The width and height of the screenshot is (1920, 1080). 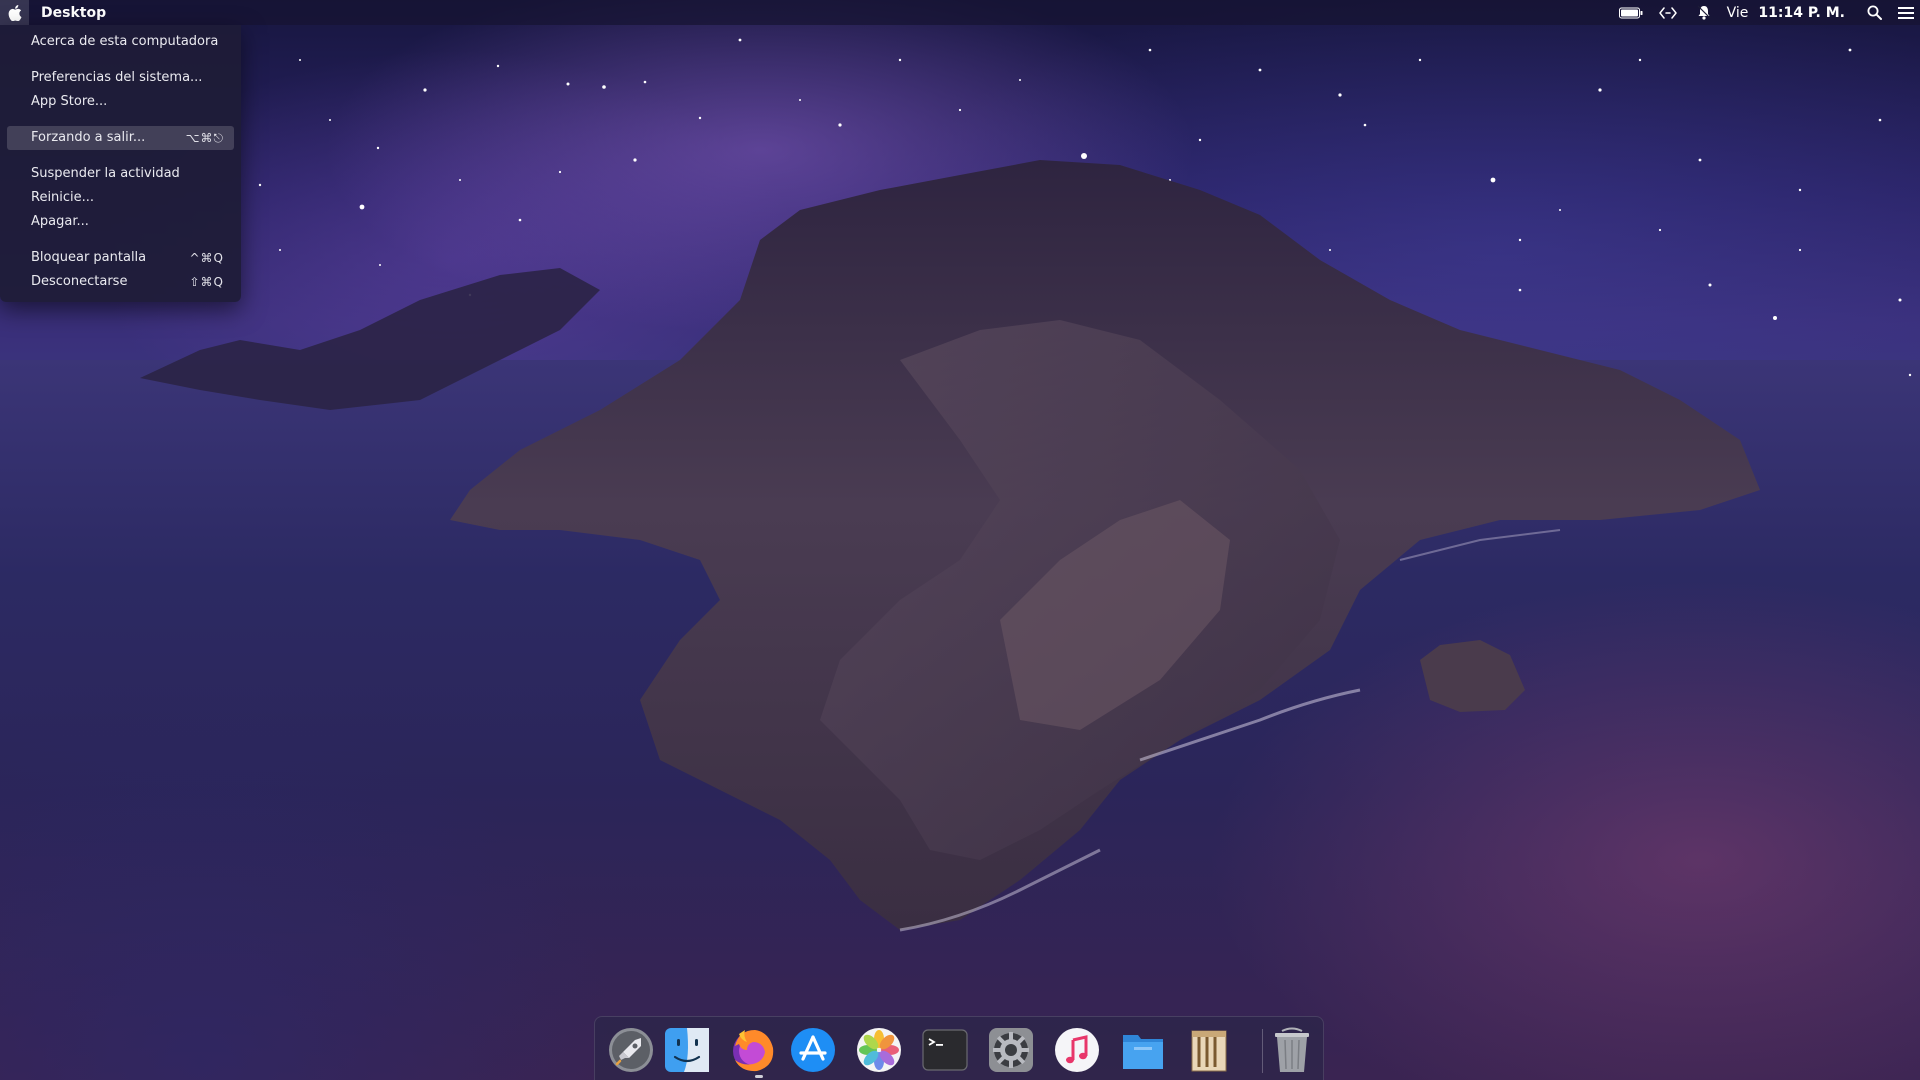 I want to click on dock-separator, so click(x=1262, y=1051).